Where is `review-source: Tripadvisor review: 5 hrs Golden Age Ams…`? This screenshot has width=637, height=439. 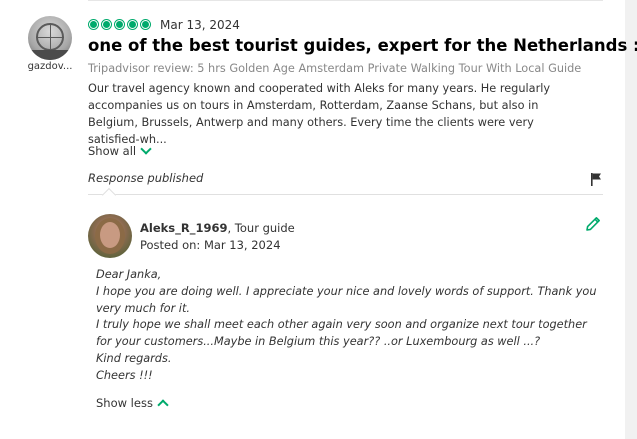 review-source: Tripadvisor review: 5 hrs Golden Age Ams… is located at coordinates (335, 68).